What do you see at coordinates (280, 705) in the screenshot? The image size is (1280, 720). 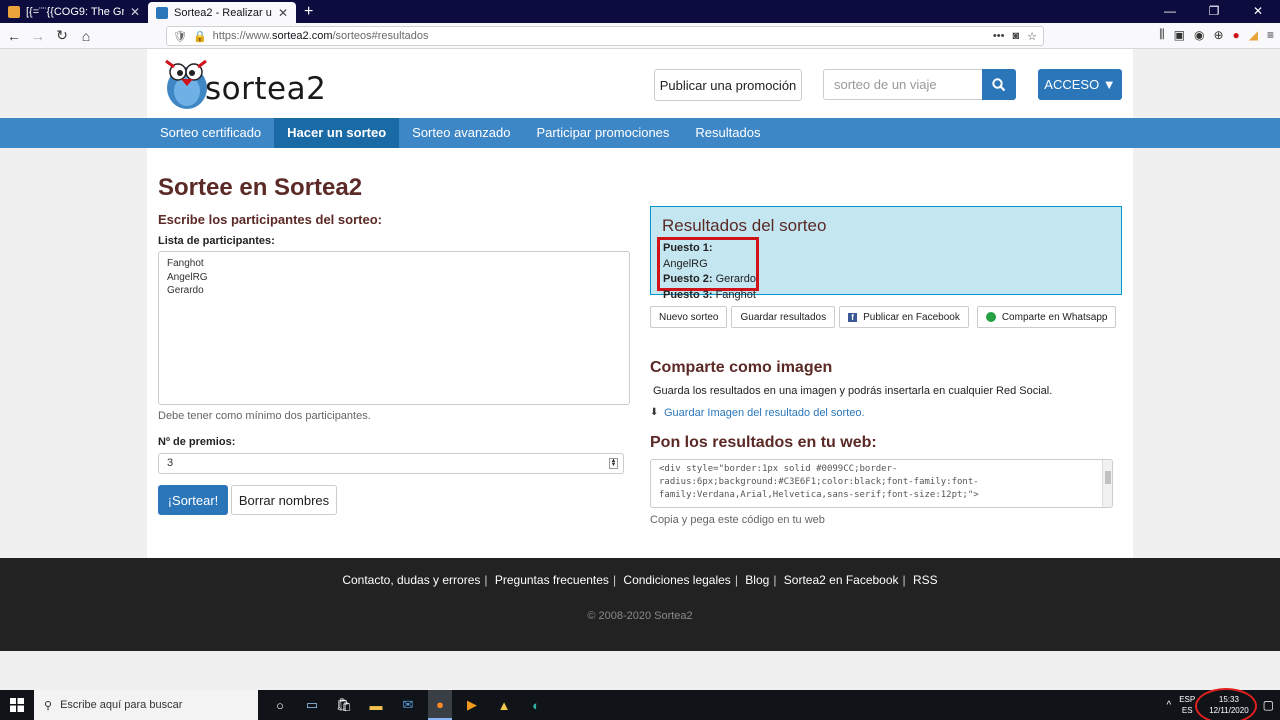 I see `cortana-icon: ○` at bounding box center [280, 705].